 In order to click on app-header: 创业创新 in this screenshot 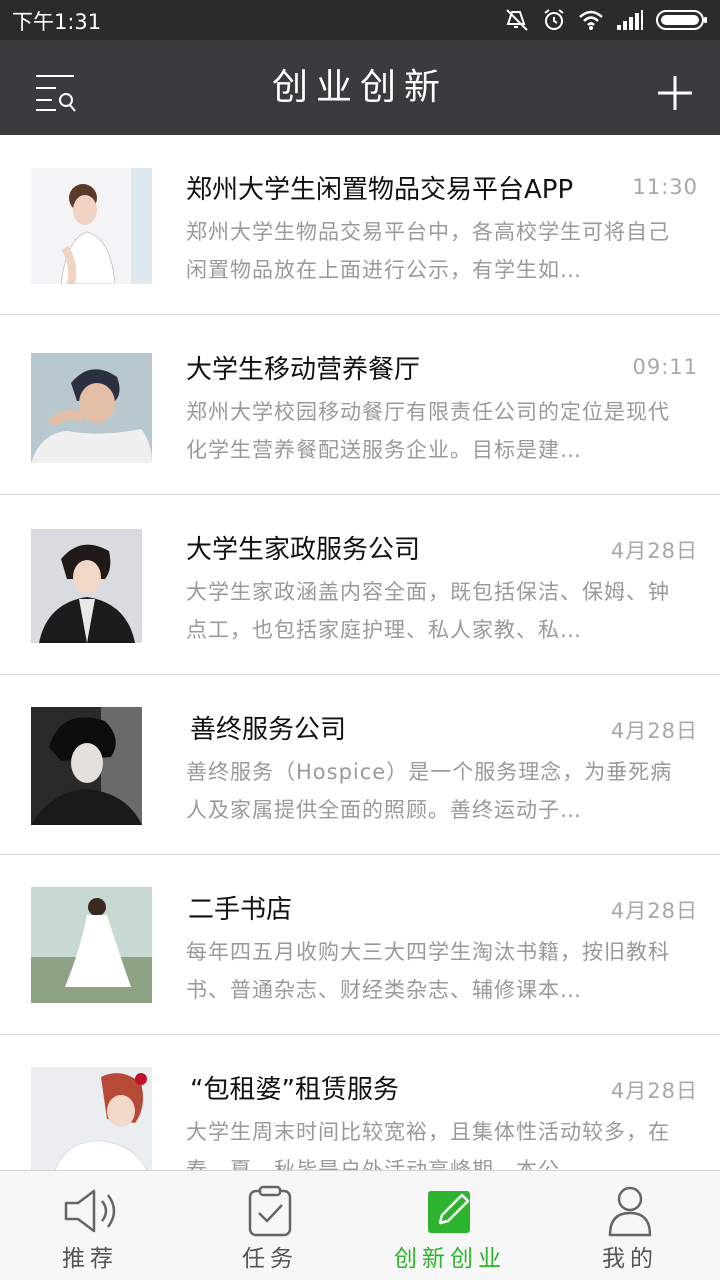, I will do `click(360, 87)`.